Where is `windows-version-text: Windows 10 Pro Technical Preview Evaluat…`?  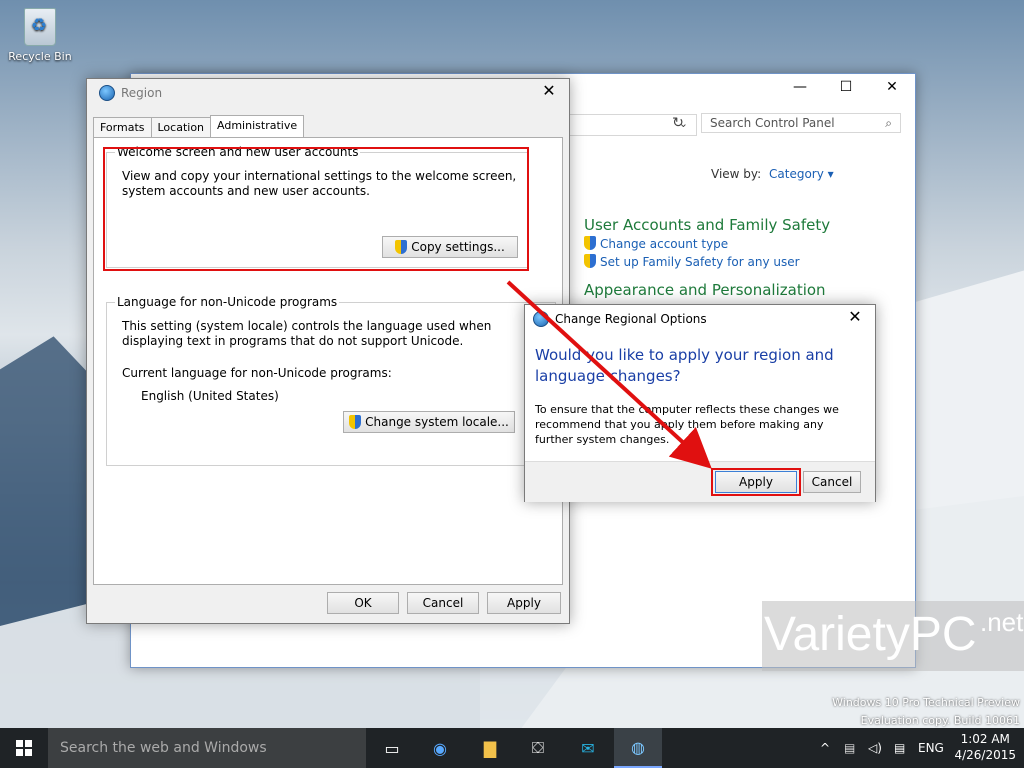
windows-version-text: Windows 10 Pro Technical Preview Evaluat… is located at coordinates (926, 711).